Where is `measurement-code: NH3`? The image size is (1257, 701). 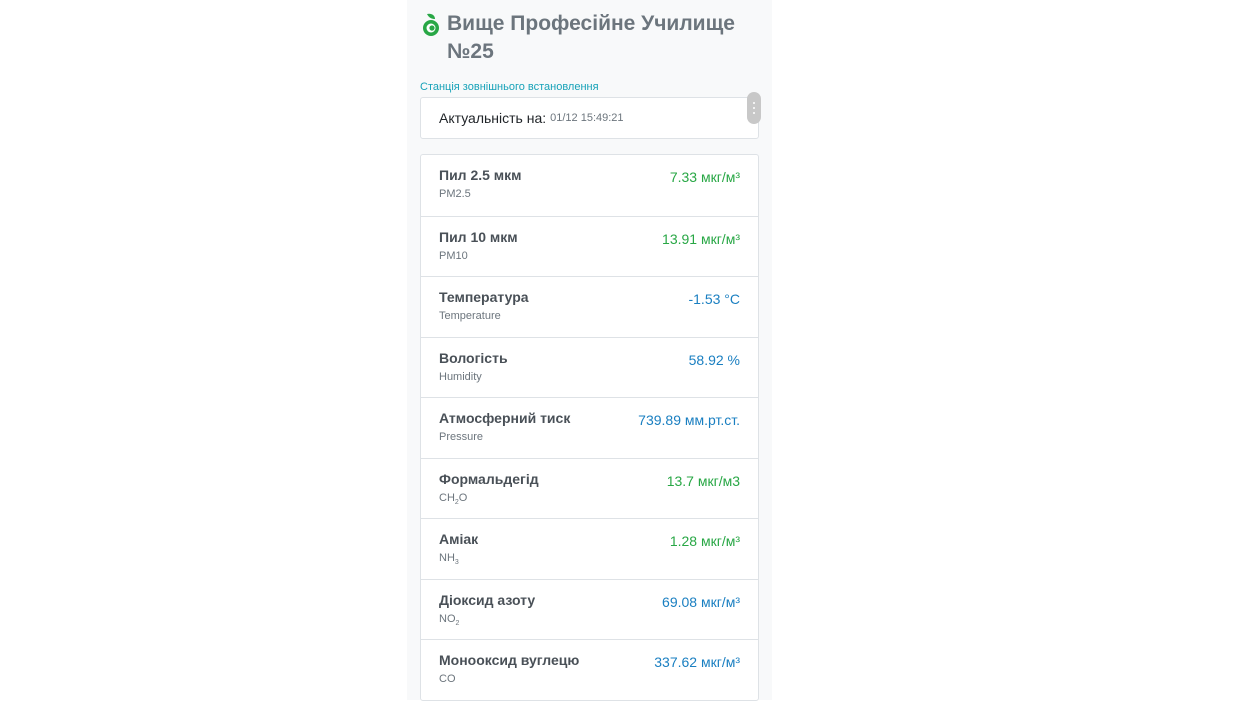
measurement-code: NH3 is located at coordinates (449, 559).